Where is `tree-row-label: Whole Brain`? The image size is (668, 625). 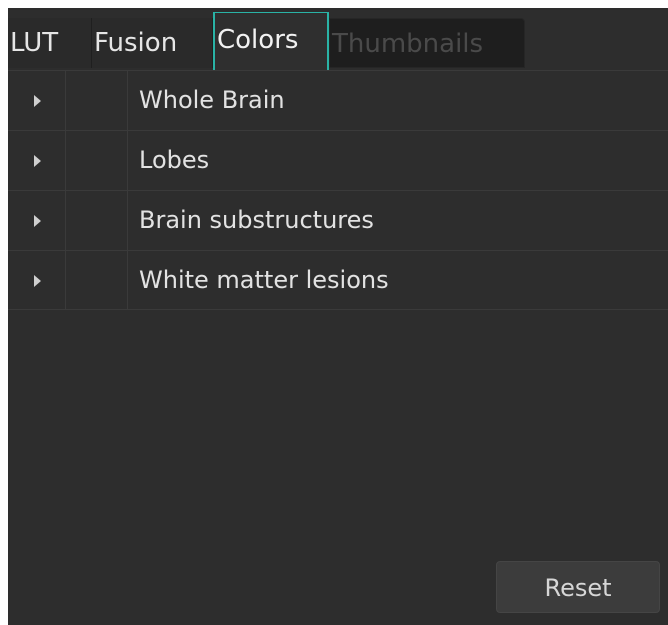
tree-row-label: Whole Brain is located at coordinates (212, 100).